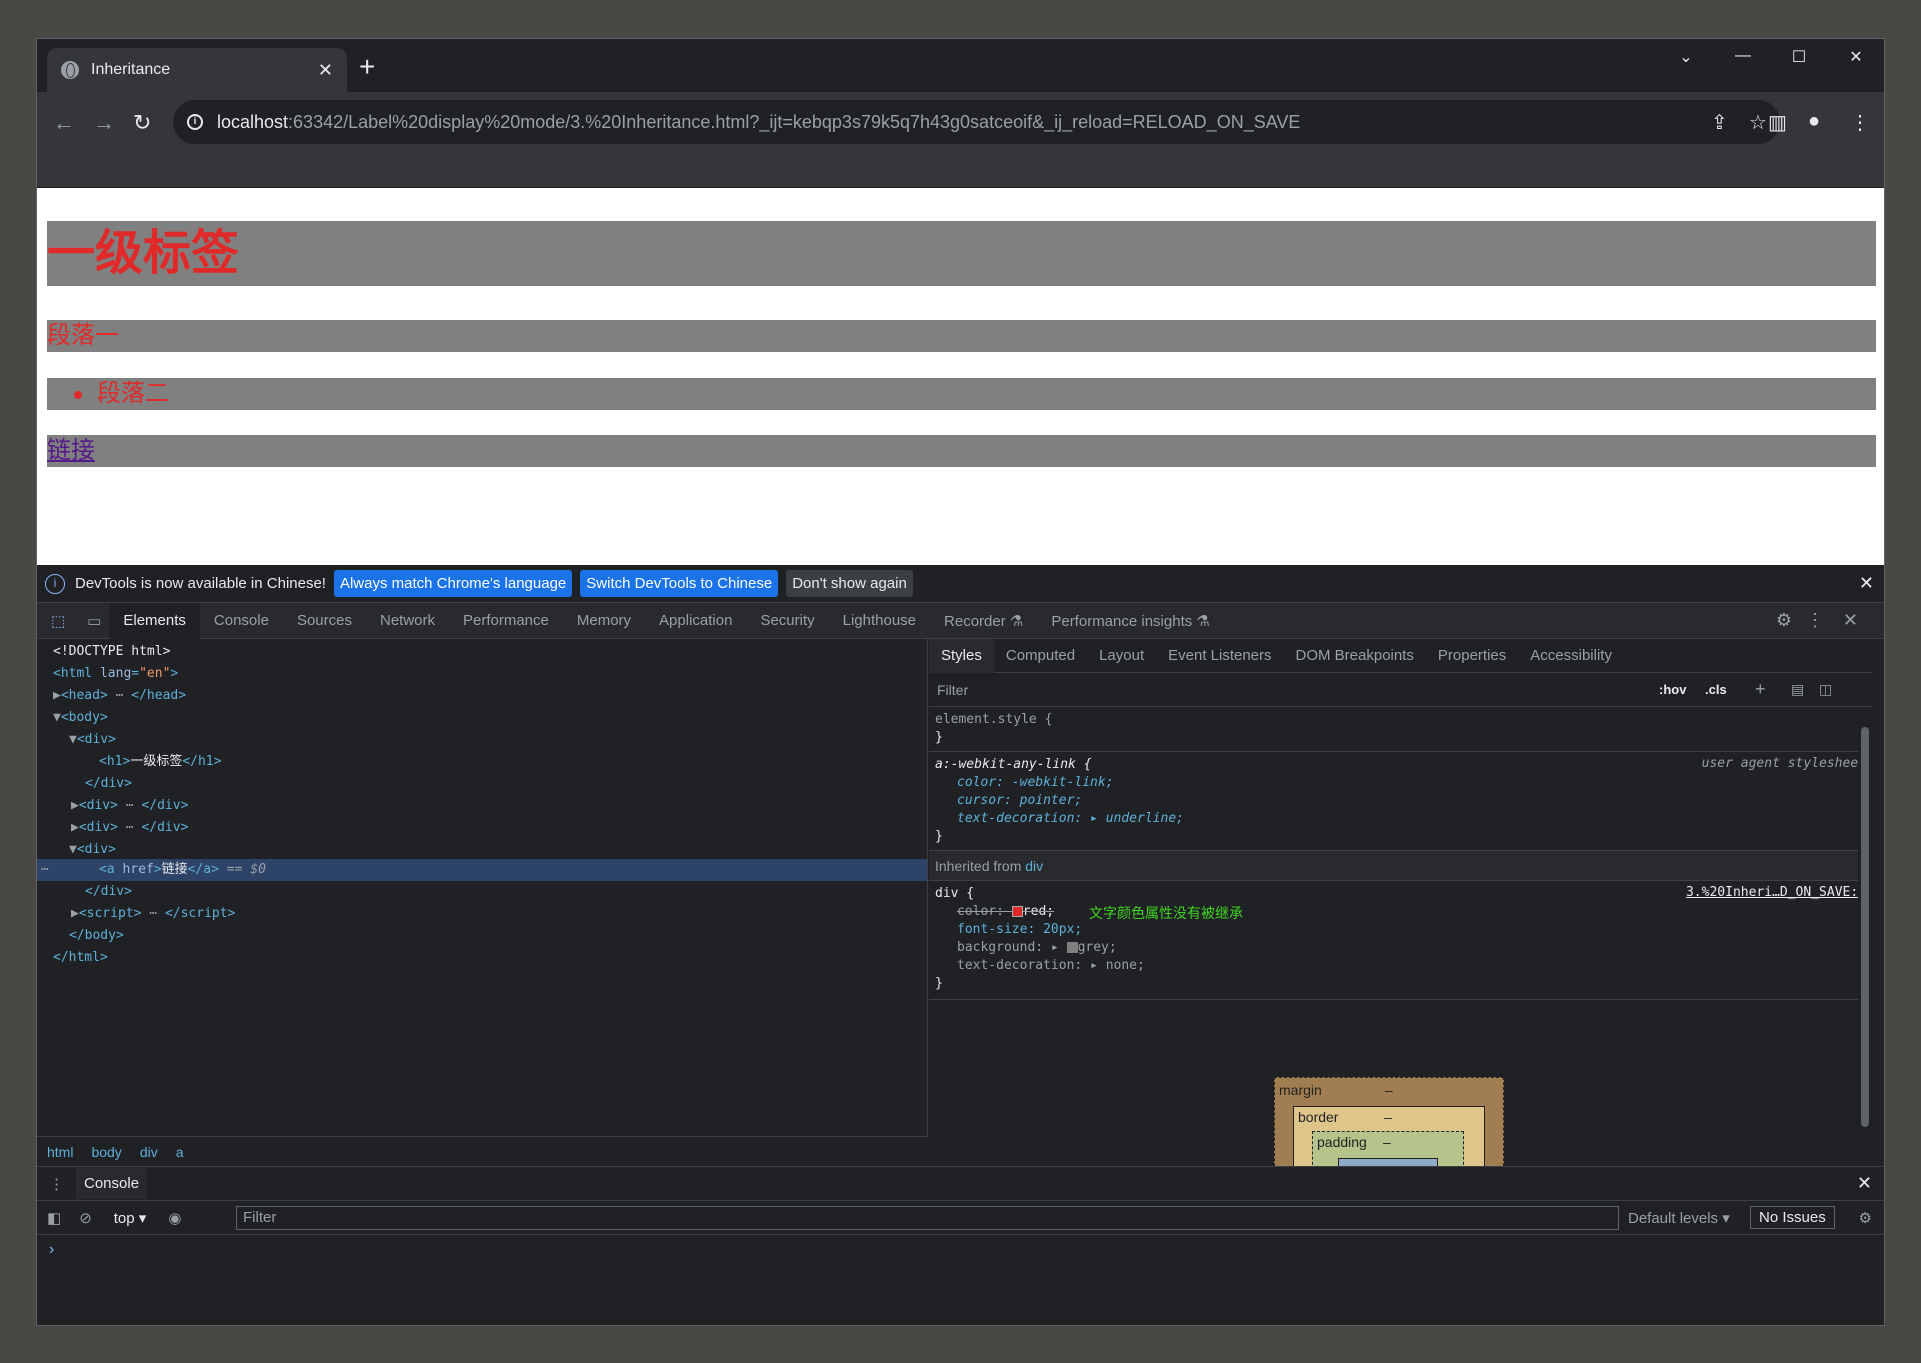  What do you see at coordinates (1865, 936) in the screenshot?
I see `styles-scrollbar` at bounding box center [1865, 936].